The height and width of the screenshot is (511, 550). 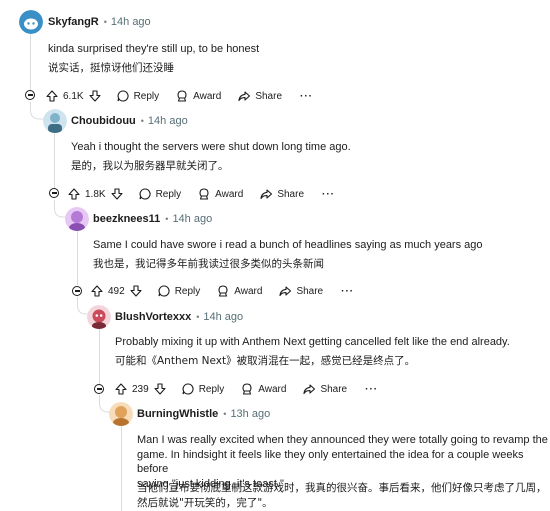 I want to click on vote-count: 492, so click(x=116, y=291).